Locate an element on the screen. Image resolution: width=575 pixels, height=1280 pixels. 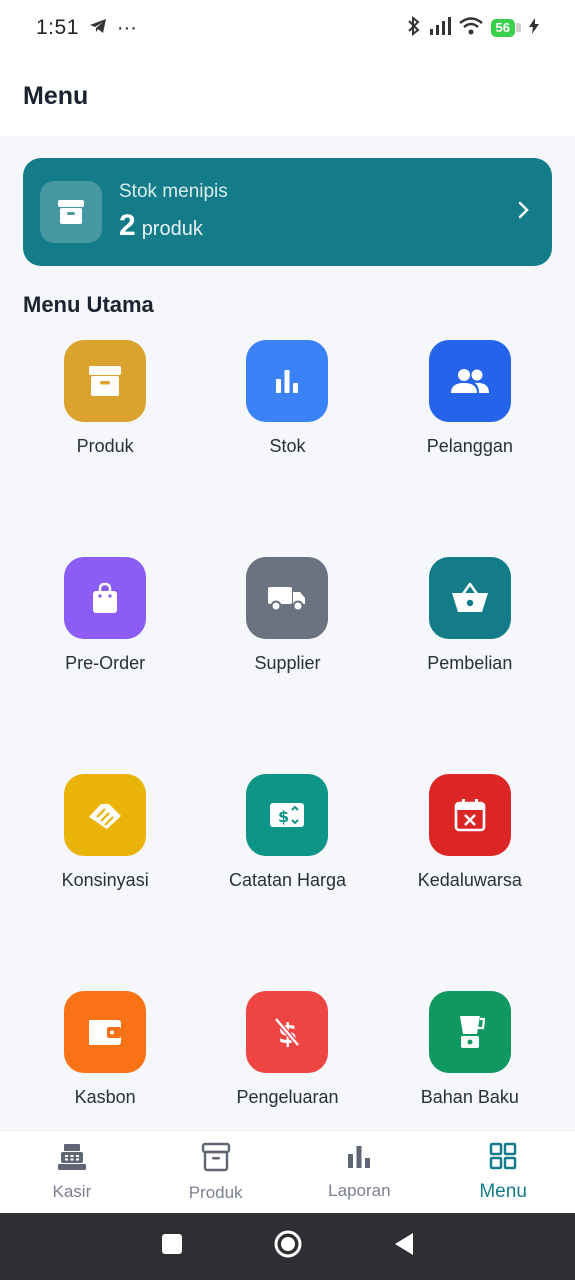
menu-item-supplier: Supplier is located at coordinates (287, 665).